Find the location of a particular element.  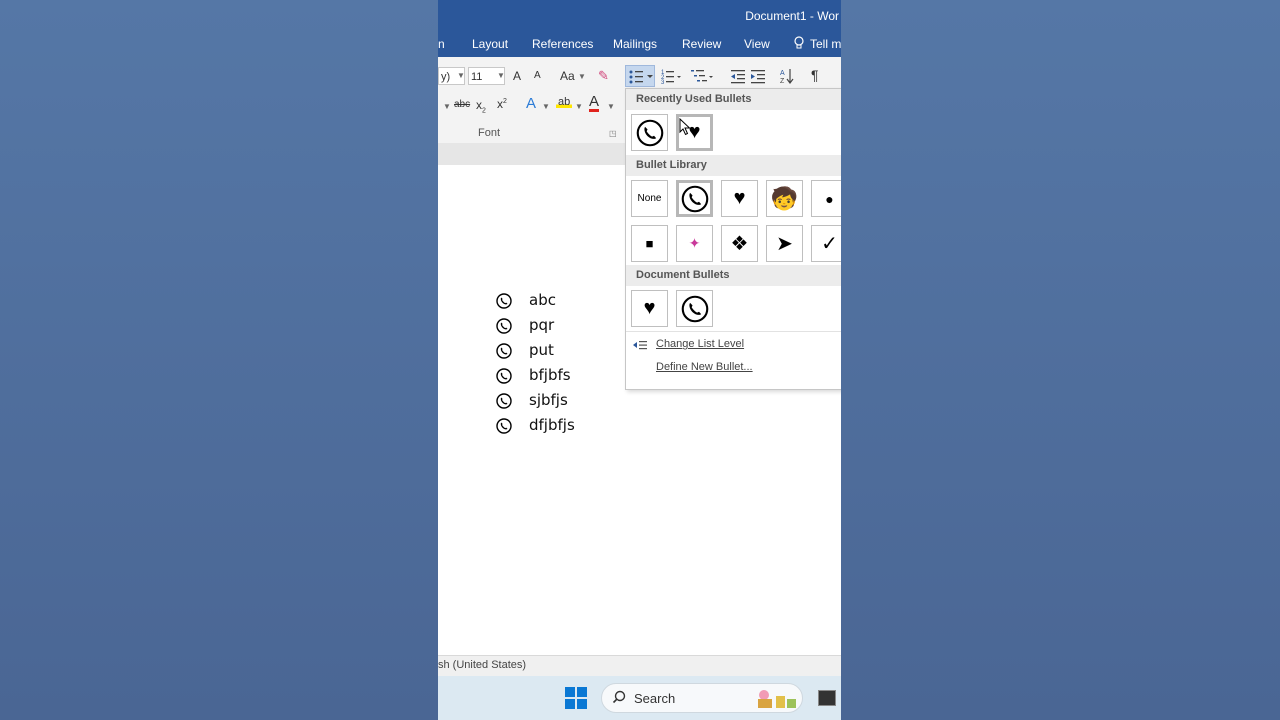

svg-text: 3 is located at coordinates (663, 82).